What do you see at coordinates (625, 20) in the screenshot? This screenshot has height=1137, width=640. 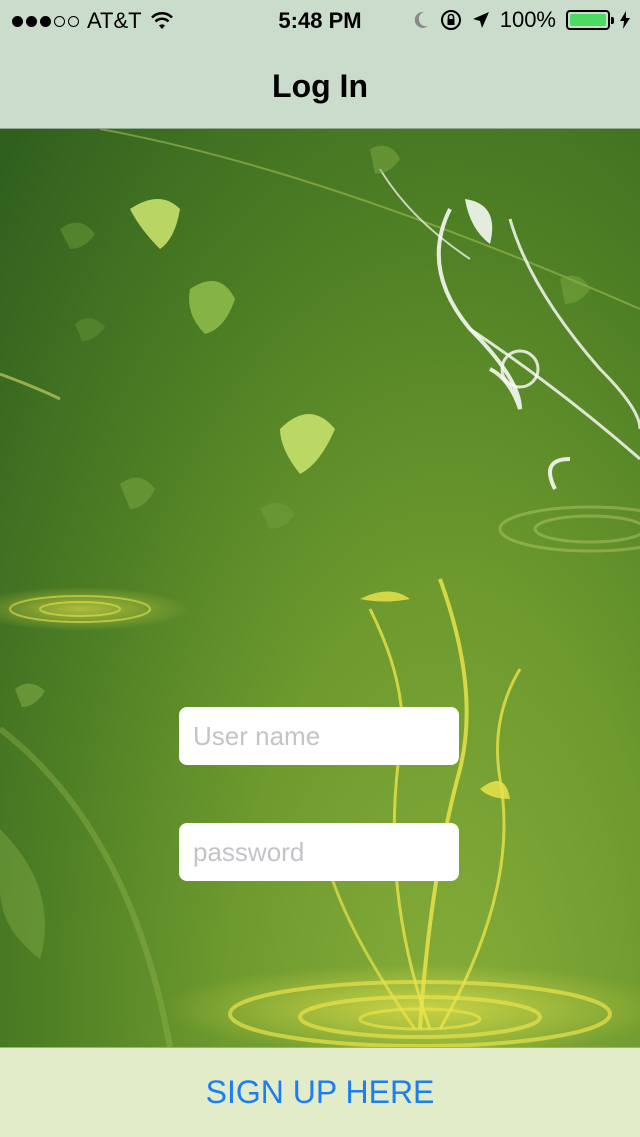 I see `charging-bolt-icon` at bounding box center [625, 20].